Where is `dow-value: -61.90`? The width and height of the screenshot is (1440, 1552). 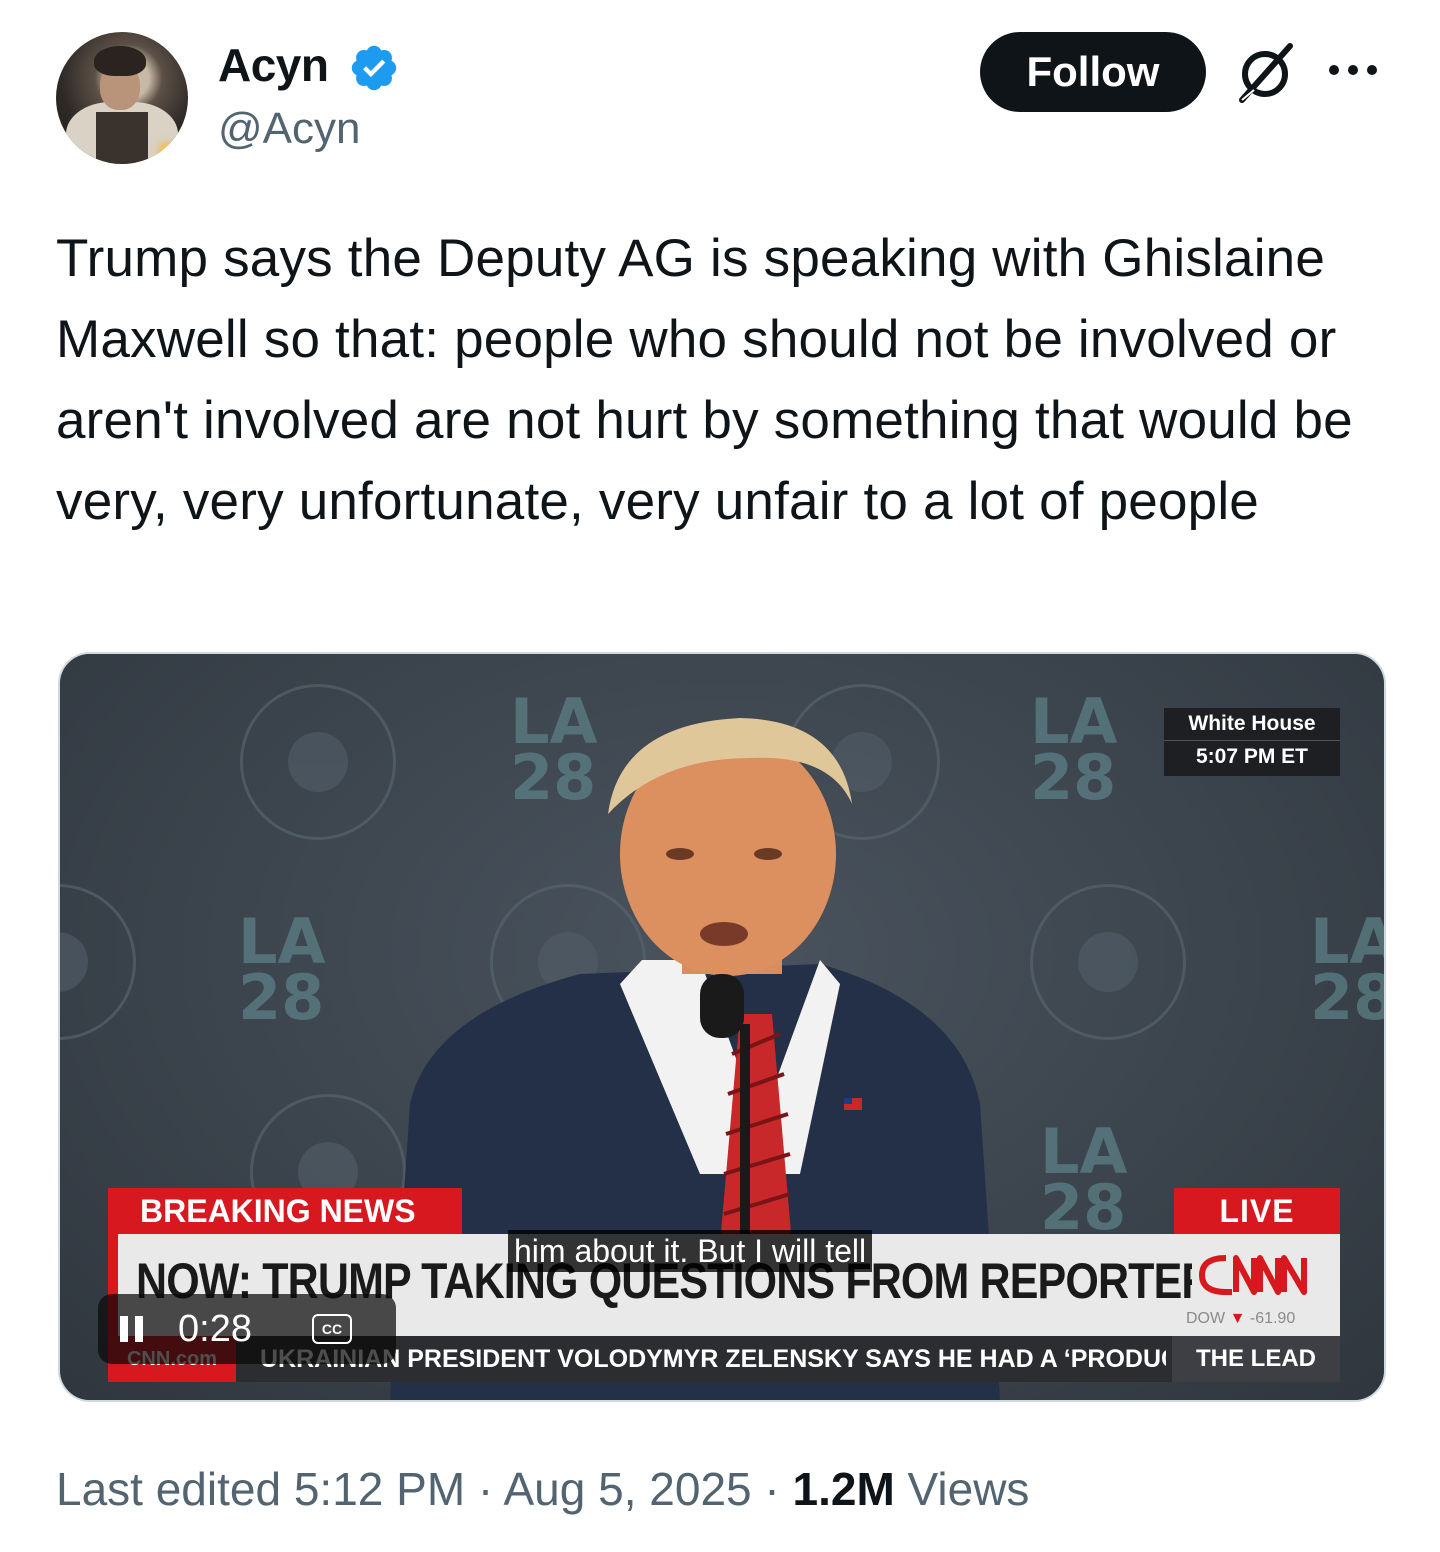 dow-value: -61.90 is located at coordinates (1272, 1318).